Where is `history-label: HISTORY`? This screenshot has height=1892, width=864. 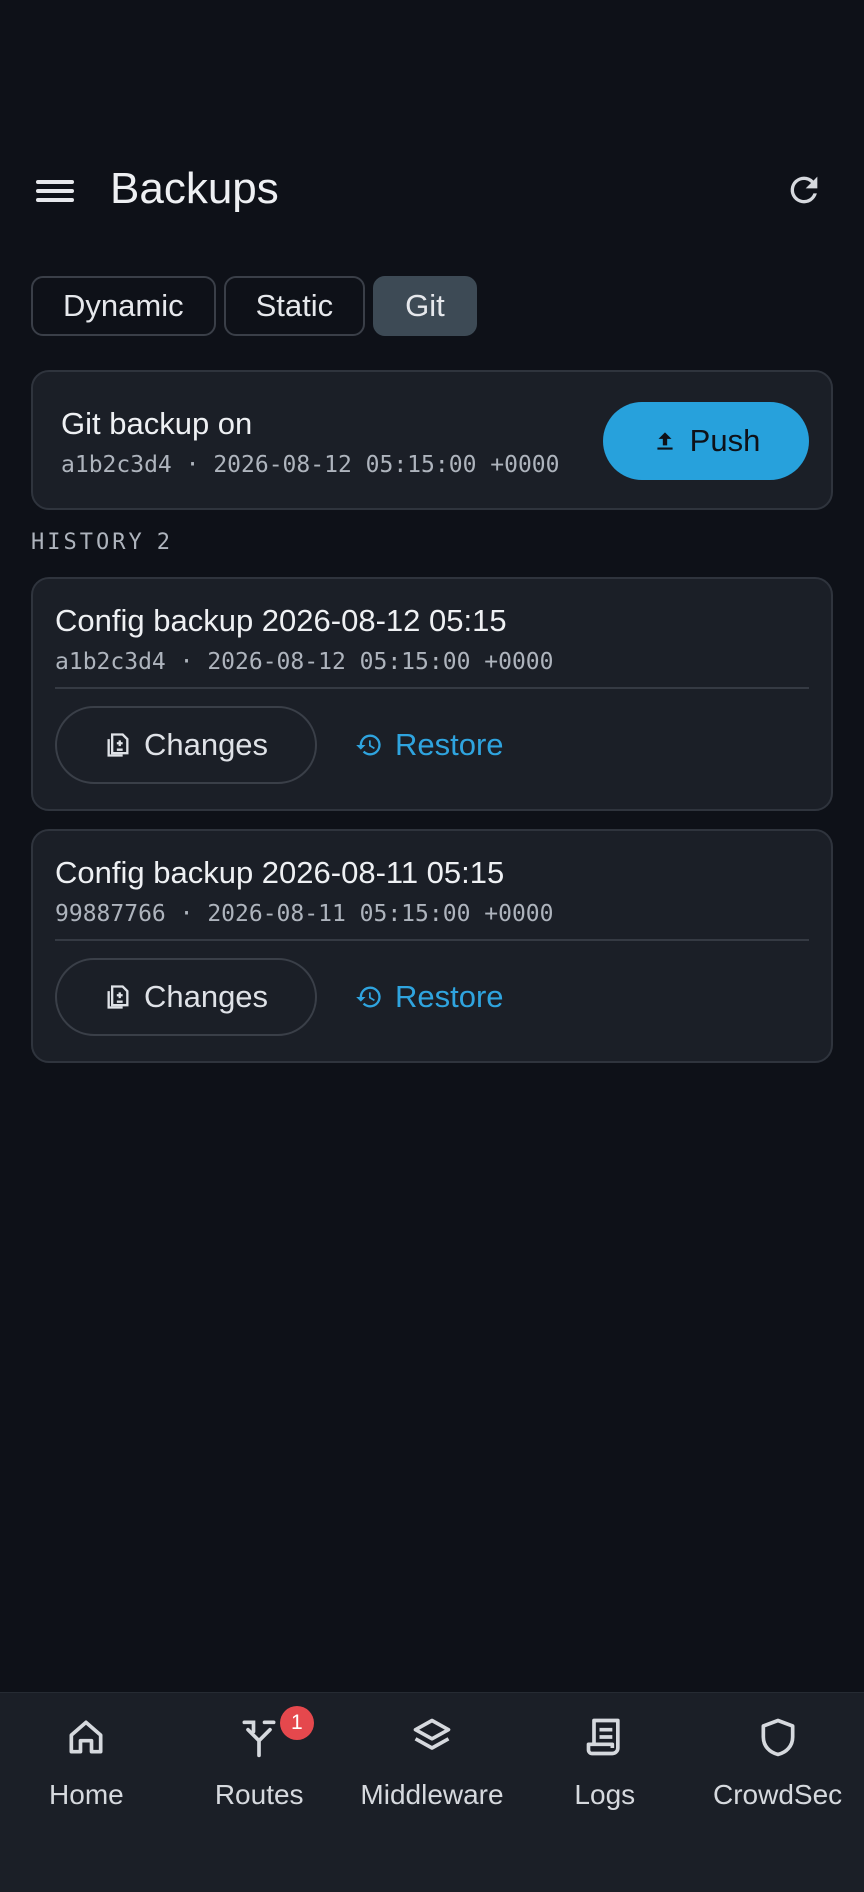
history-label: HISTORY is located at coordinates (88, 542).